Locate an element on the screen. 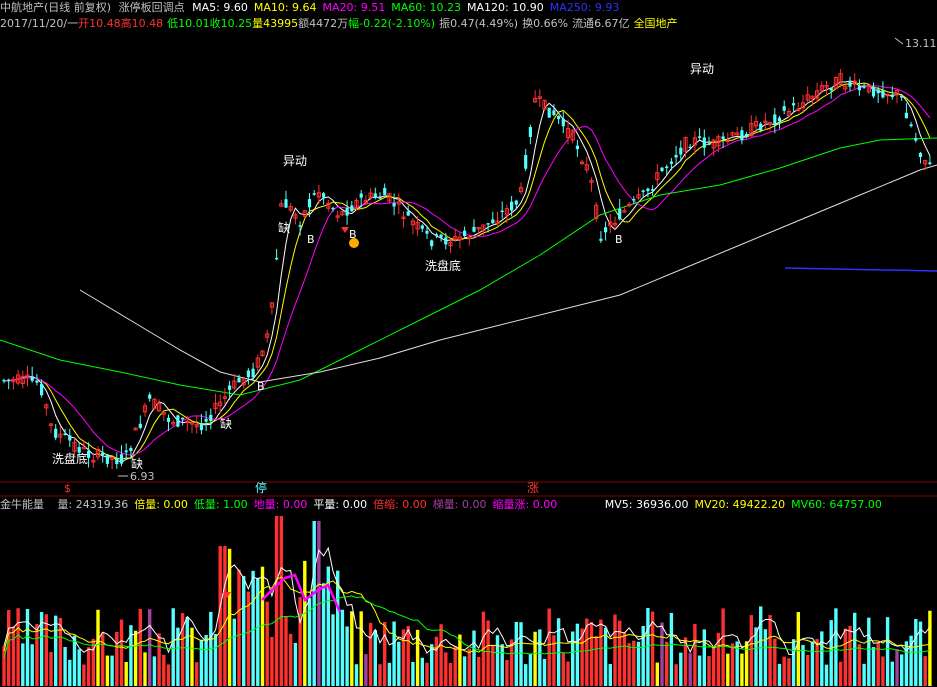  b-signal-label: B is located at coordinates (261, 386).